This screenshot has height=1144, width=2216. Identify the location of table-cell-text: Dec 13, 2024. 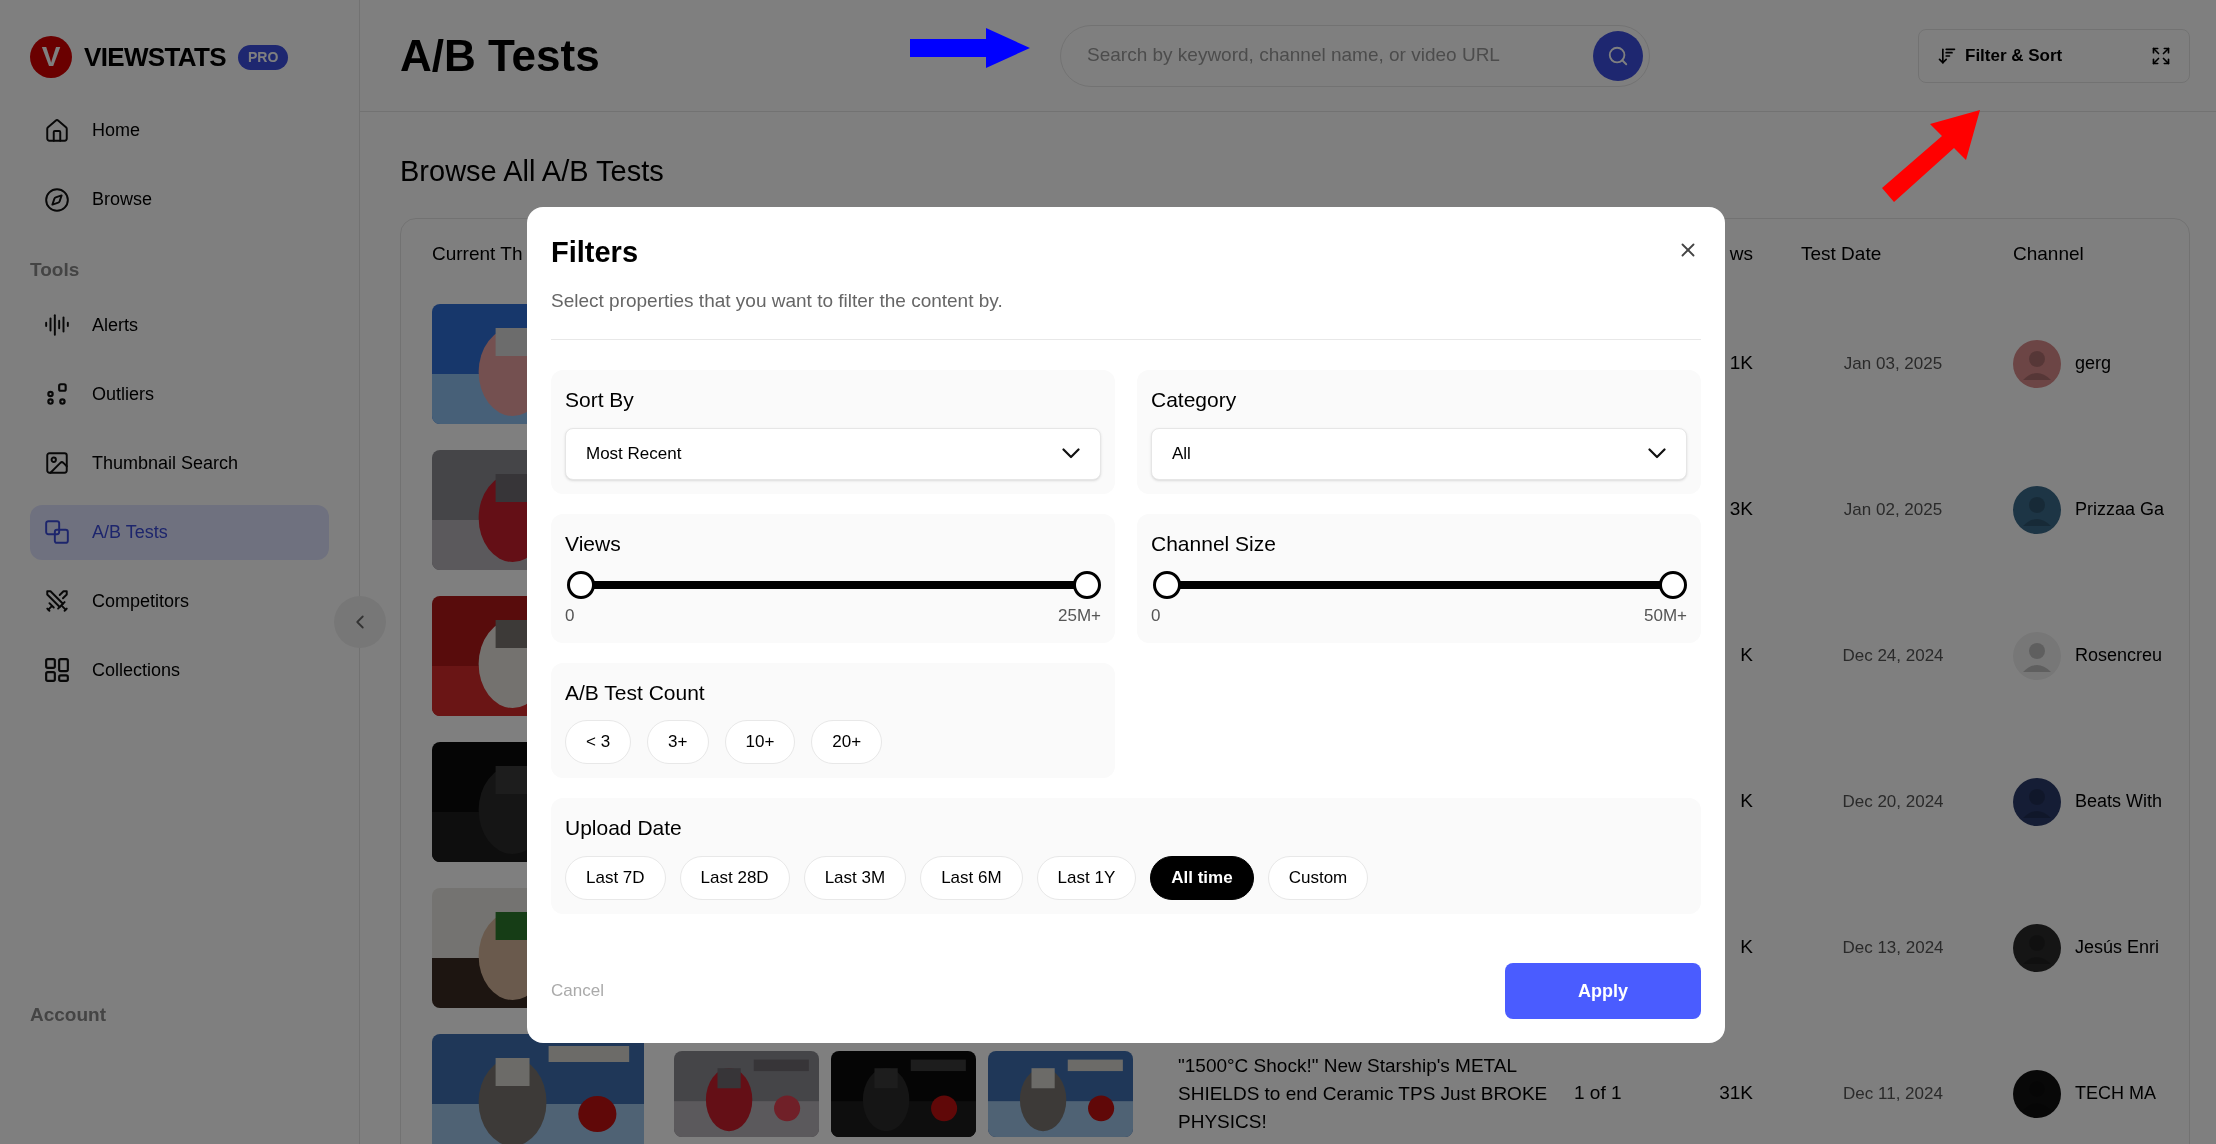
(1893, 947).